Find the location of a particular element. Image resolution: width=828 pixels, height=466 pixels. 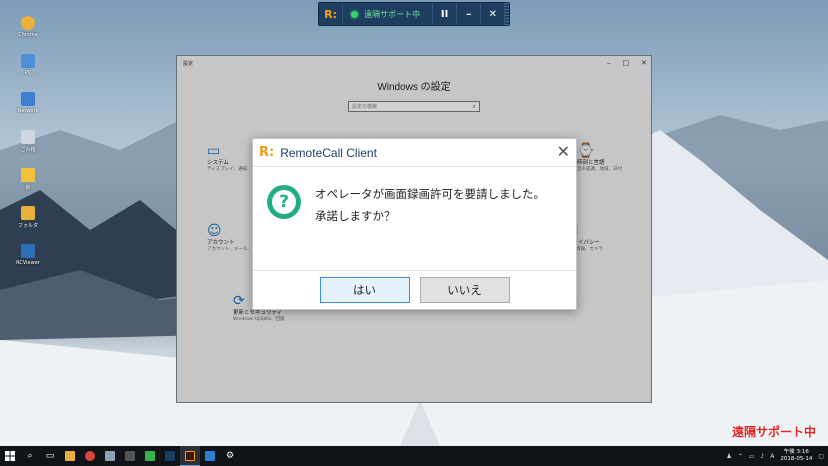

clock: 午後 3:16 2018-05-14 is located at coordinates (796, 456).